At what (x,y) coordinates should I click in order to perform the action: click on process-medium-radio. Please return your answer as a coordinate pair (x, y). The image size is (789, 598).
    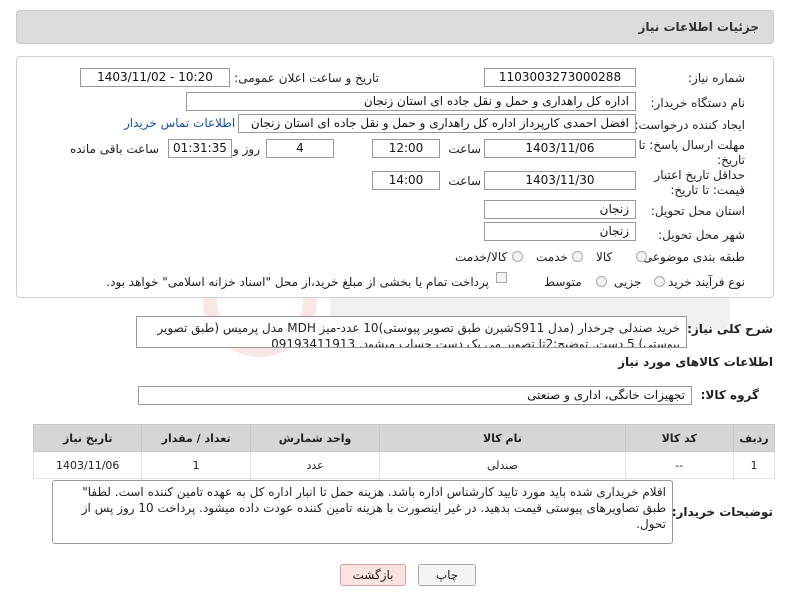
    Looking at the image, I should click on (601, 281).